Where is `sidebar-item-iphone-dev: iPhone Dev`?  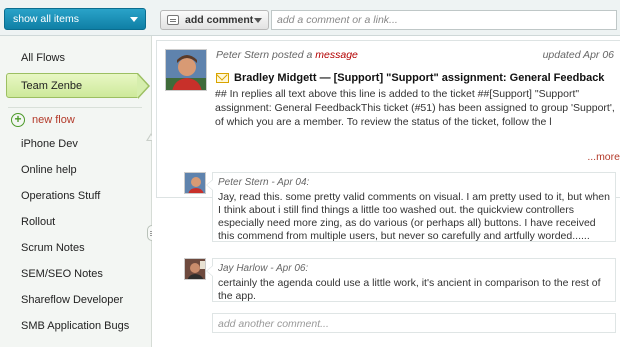
sidebar-item-iphone-dev: iPhone Dev is located at coordinates (75, 144).